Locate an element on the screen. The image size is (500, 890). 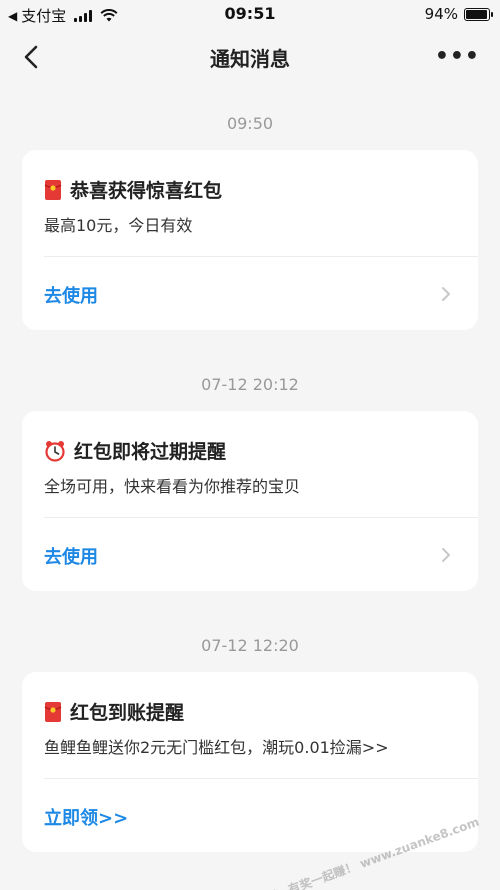
card-title: 红包到账提醒 is located at coordinates (127, 713).